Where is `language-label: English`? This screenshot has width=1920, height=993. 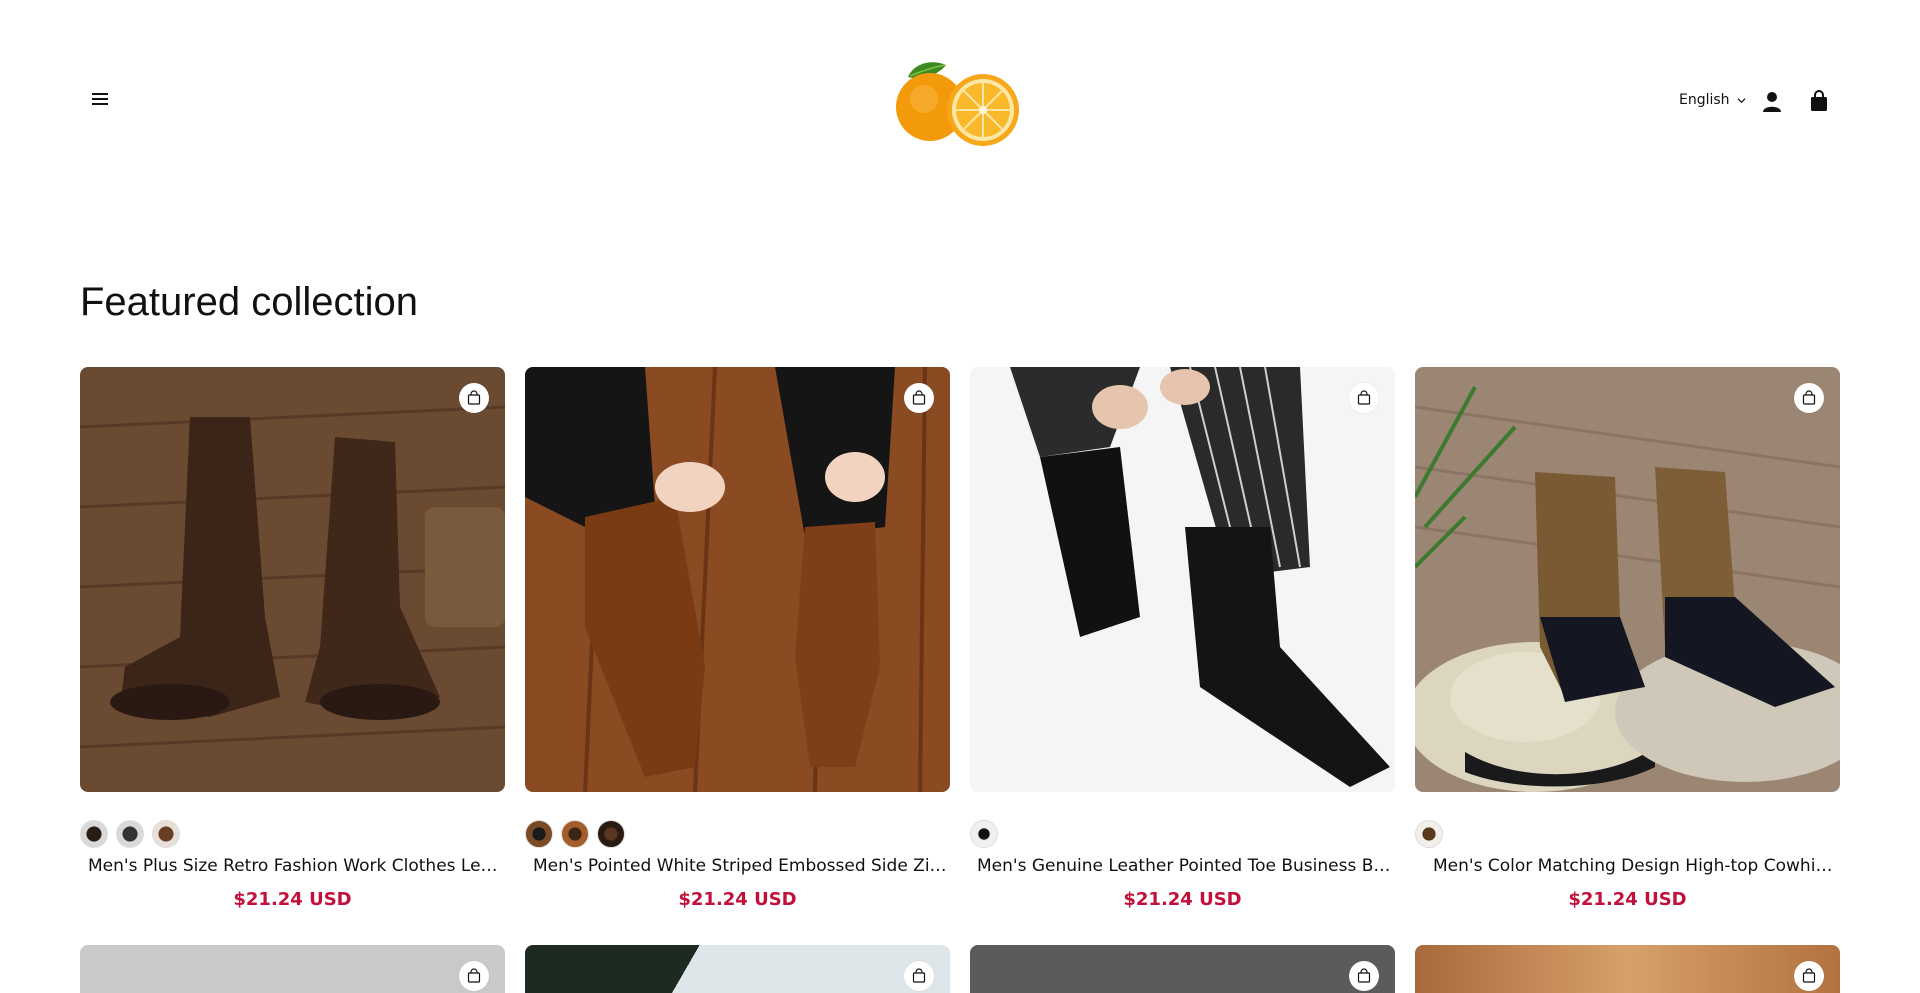 language-label: English is located at coordinates (1704, 100).